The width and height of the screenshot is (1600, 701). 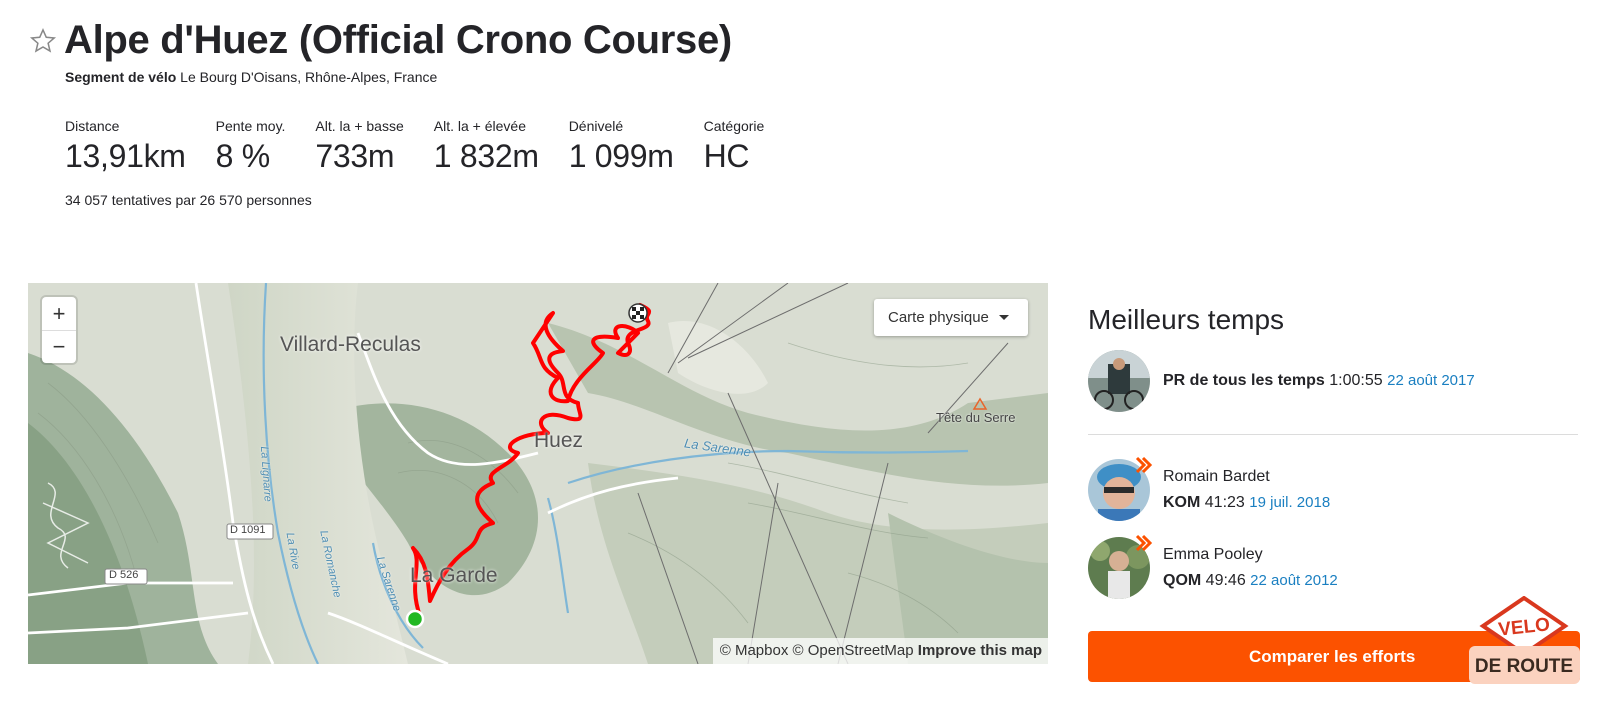 What do you see at coordinates (59, 346) in the screenshot?
I see `zoom-out-button: −` at bounding box center [59, 346].